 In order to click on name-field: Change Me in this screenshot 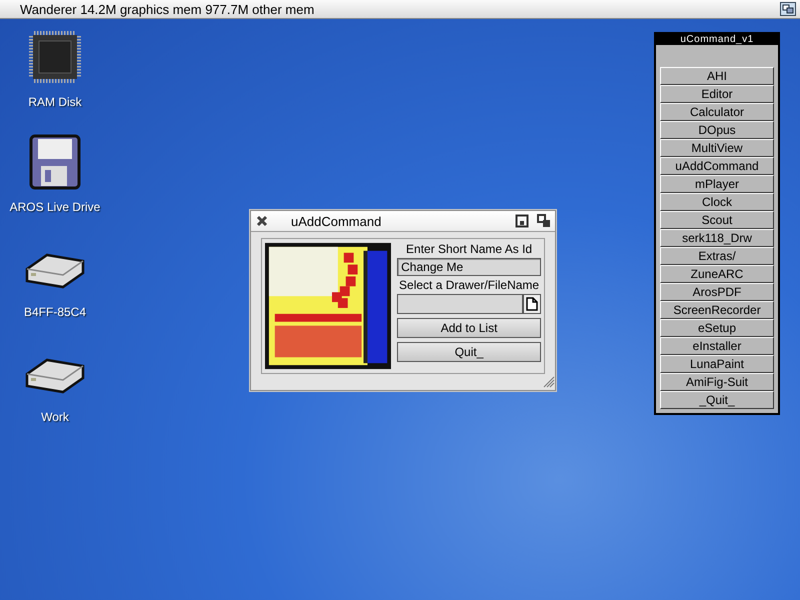, I will do `click(469, 267)`.